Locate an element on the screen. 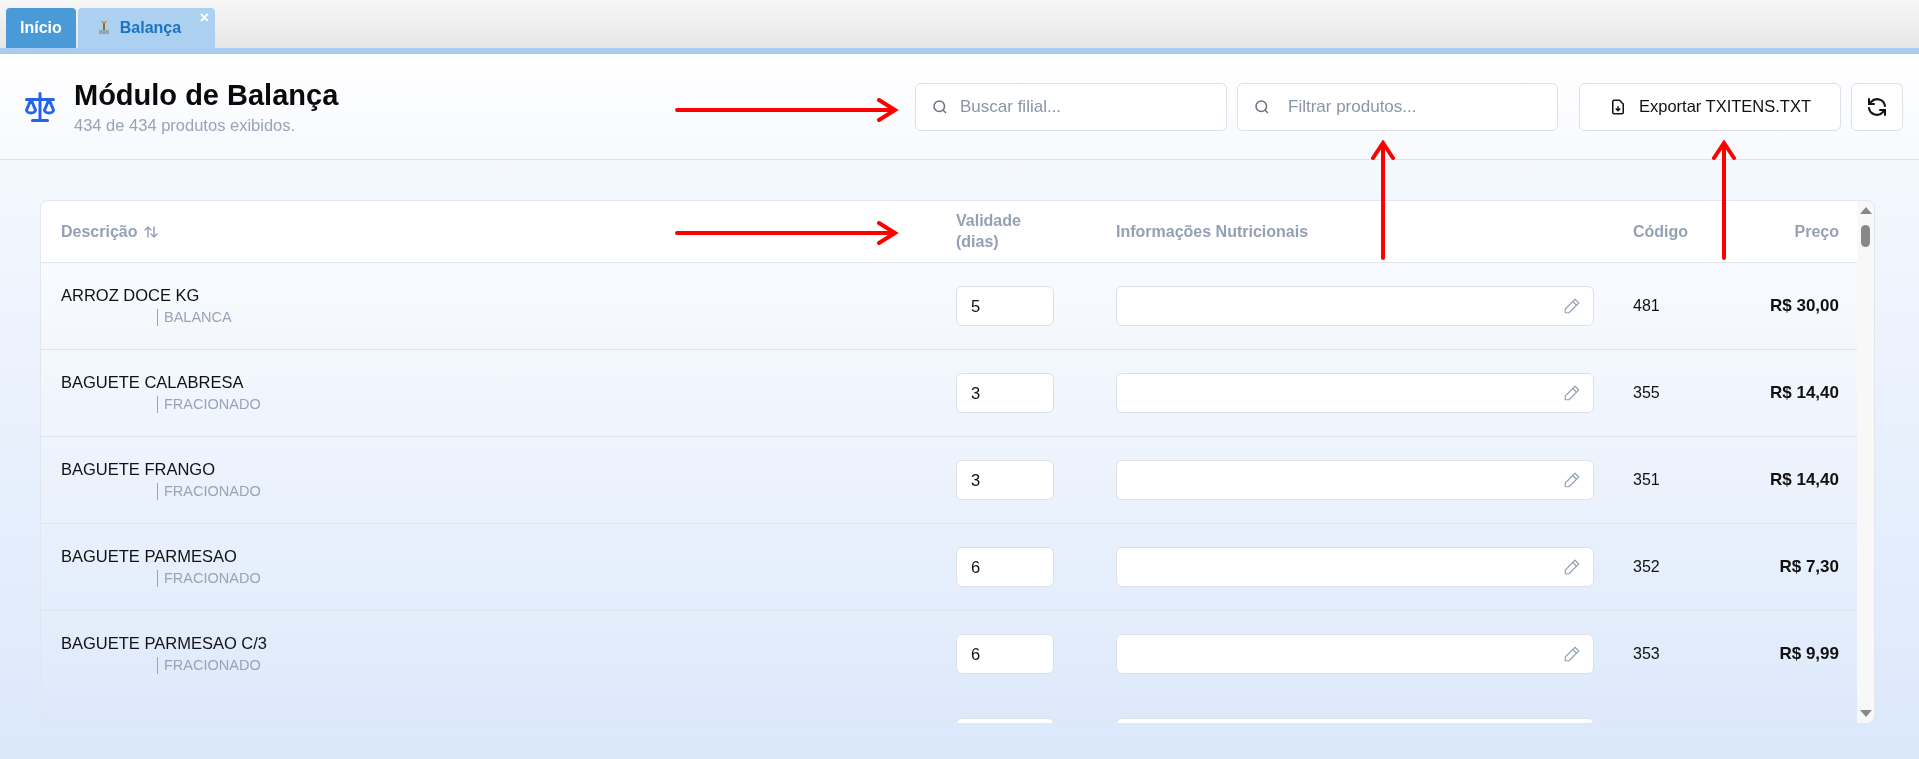  column-header: Código is located at coordinates (1661, 231).